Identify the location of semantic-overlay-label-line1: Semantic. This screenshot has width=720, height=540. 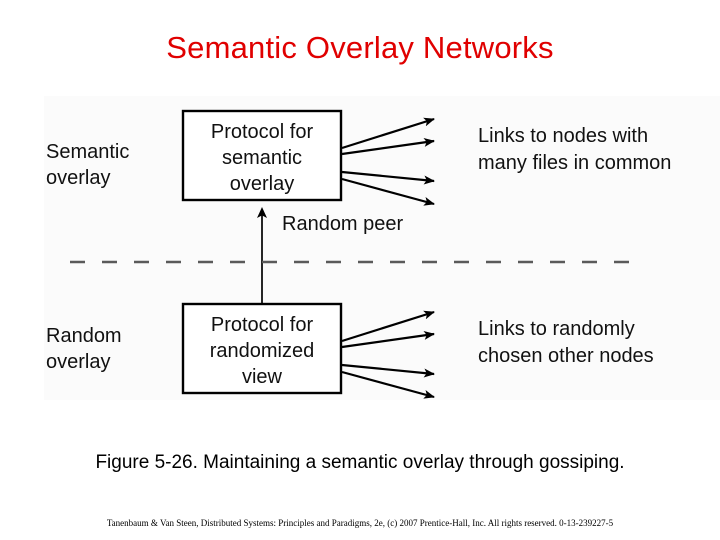
(87, 152).